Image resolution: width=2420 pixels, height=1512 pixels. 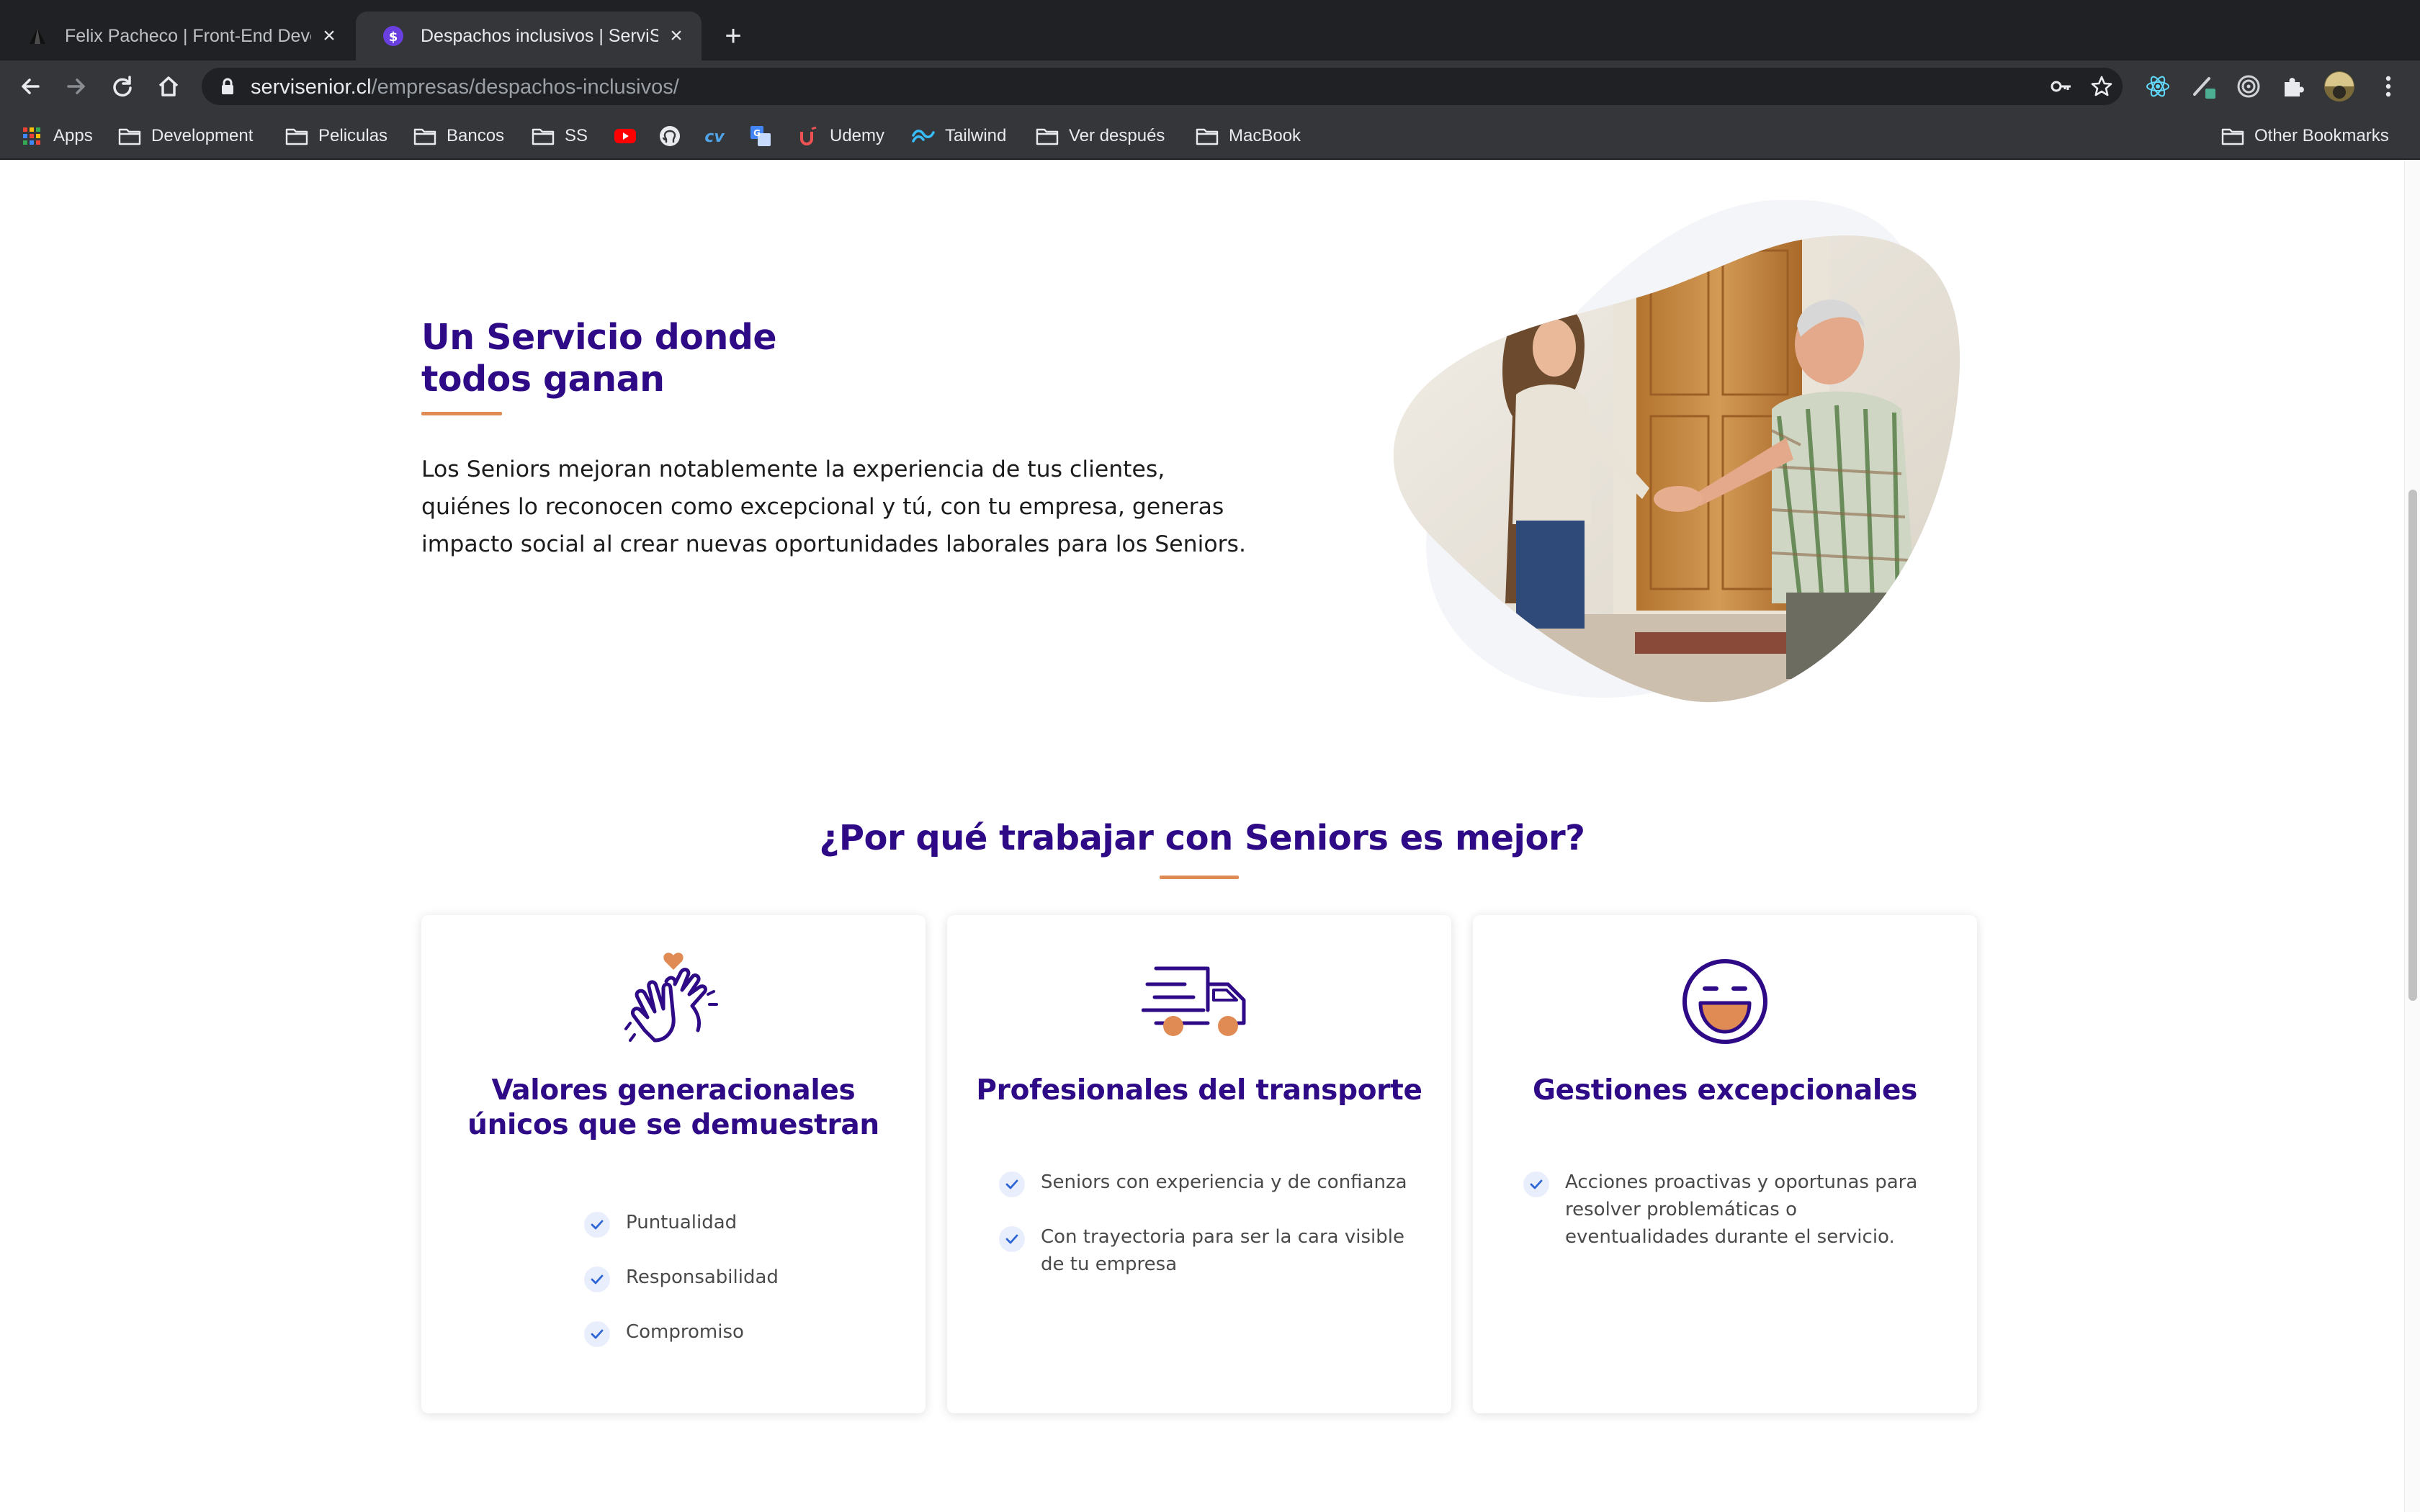 I want to click on star-icon, so click(x=2101, y=86).